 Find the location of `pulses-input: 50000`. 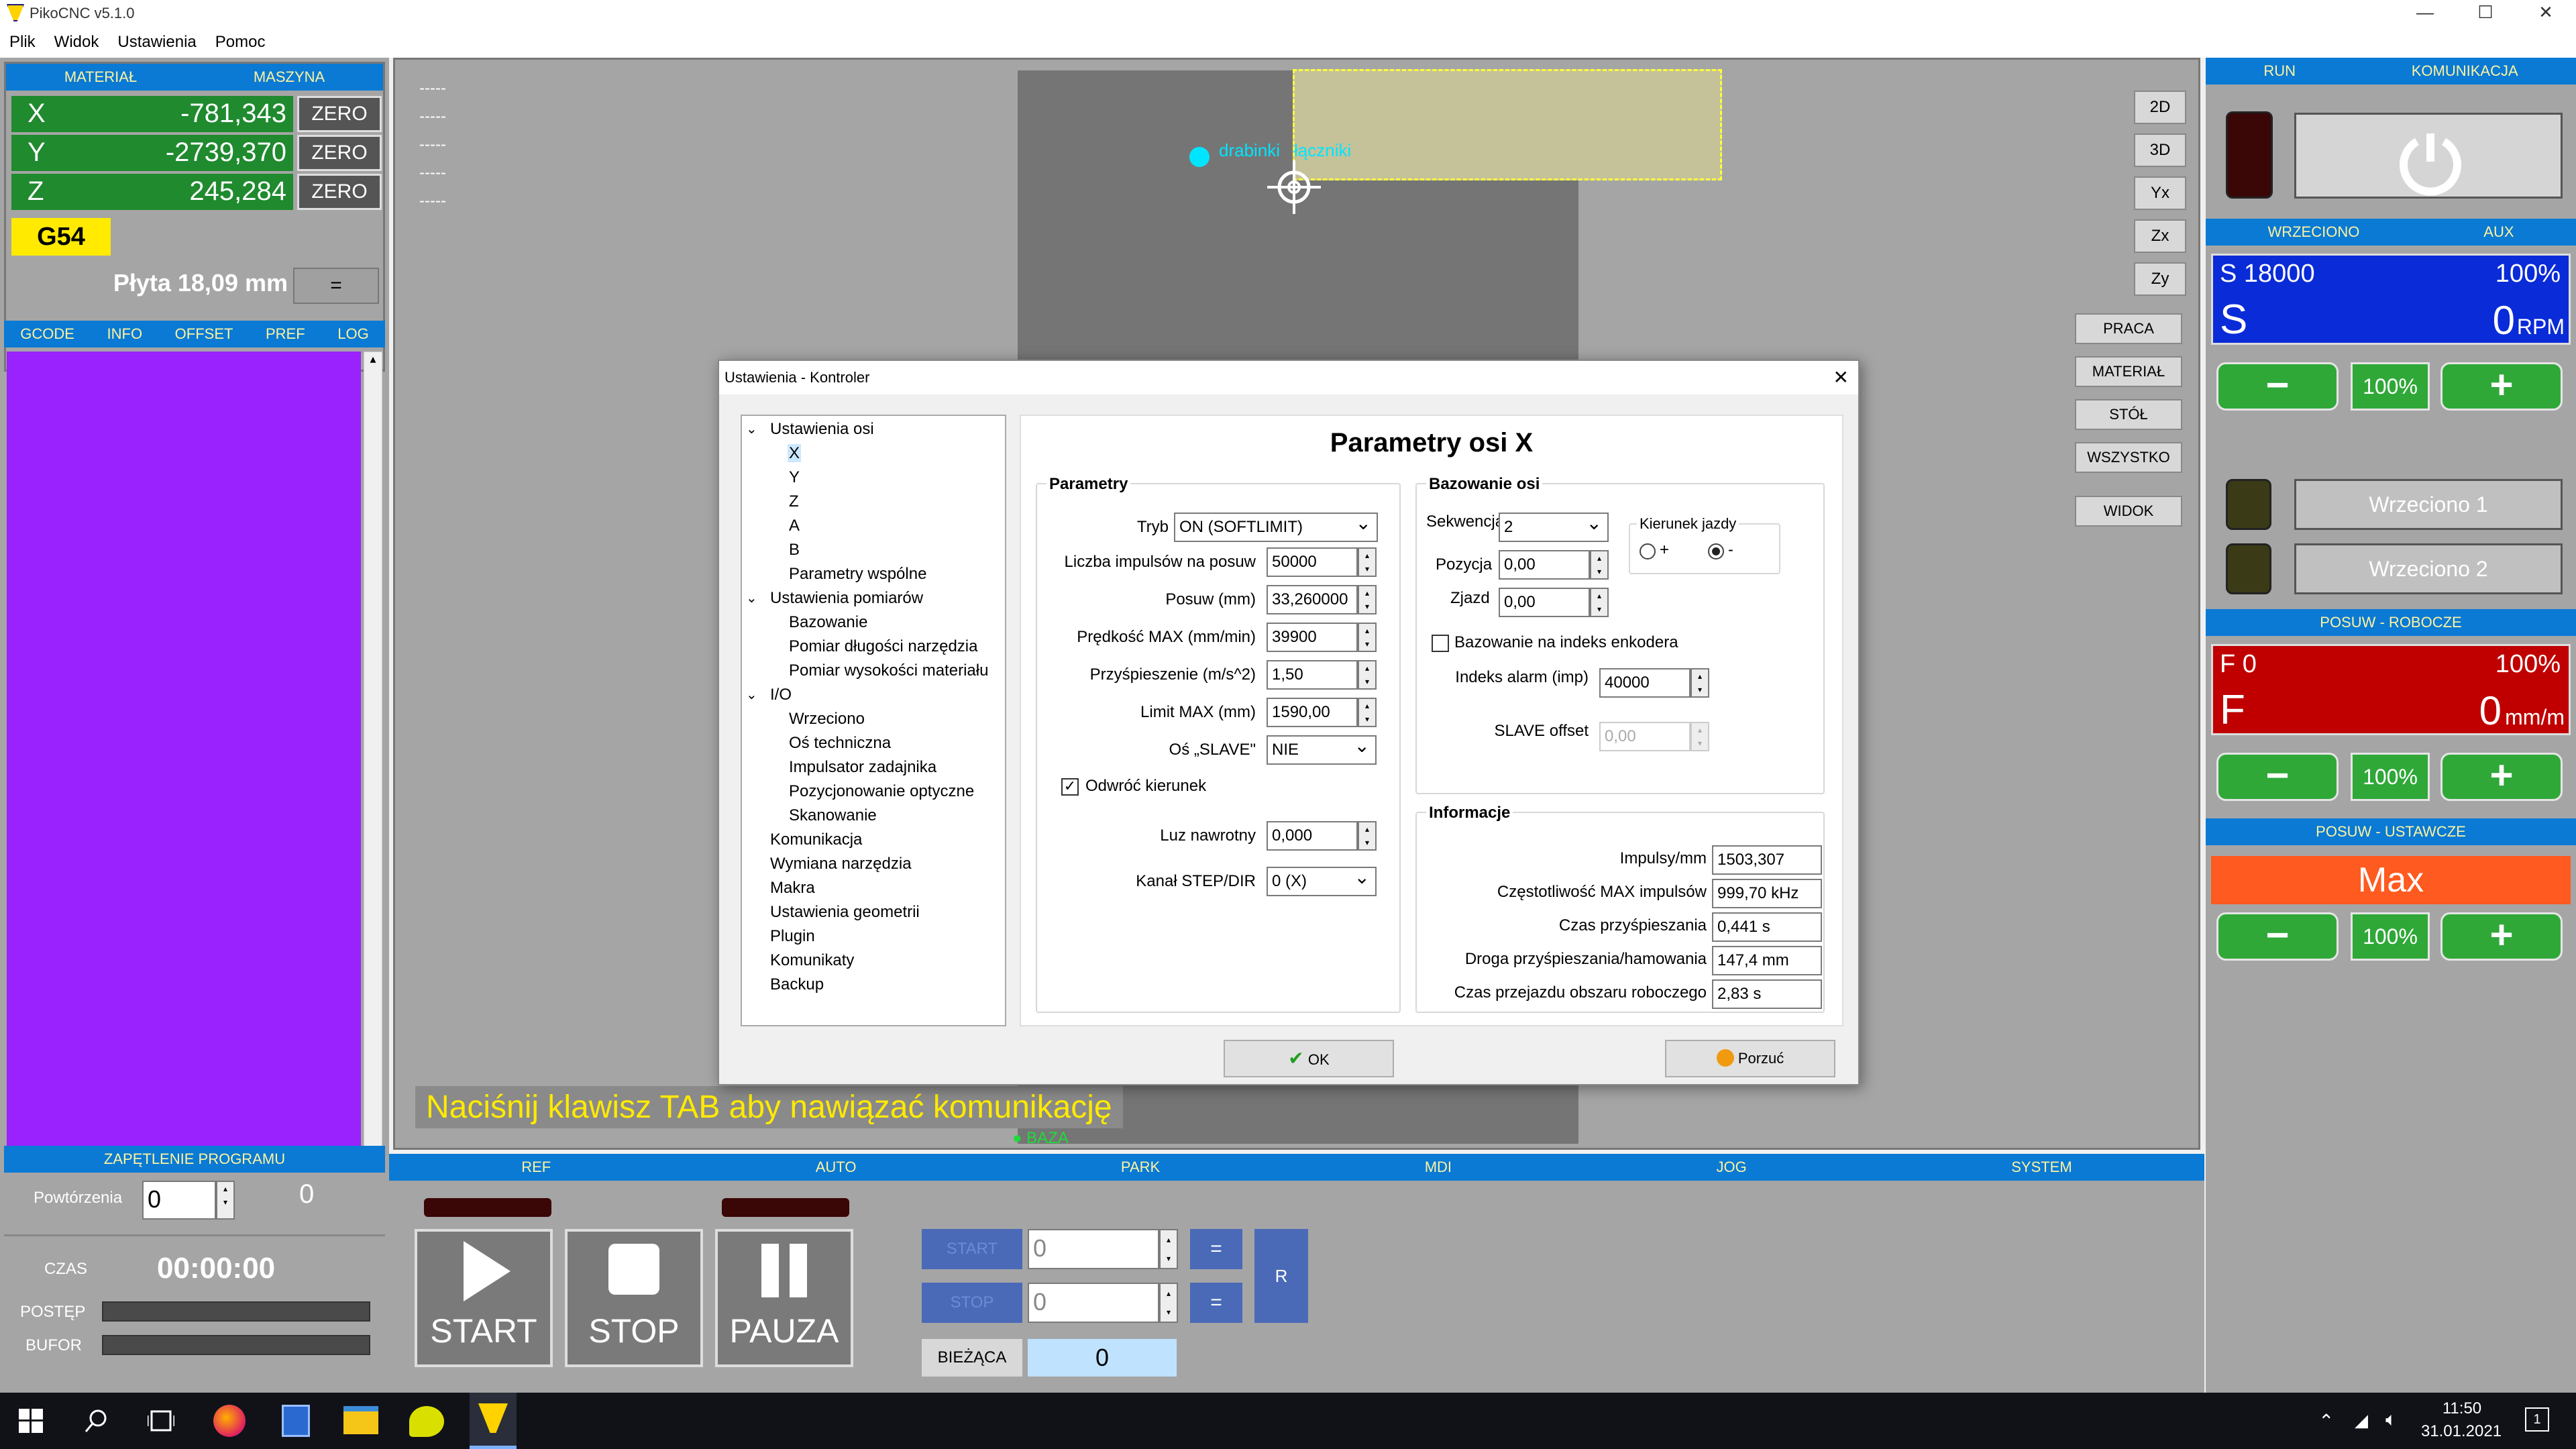

pulses-input: 50000 is located at coordinates (1312, 562).